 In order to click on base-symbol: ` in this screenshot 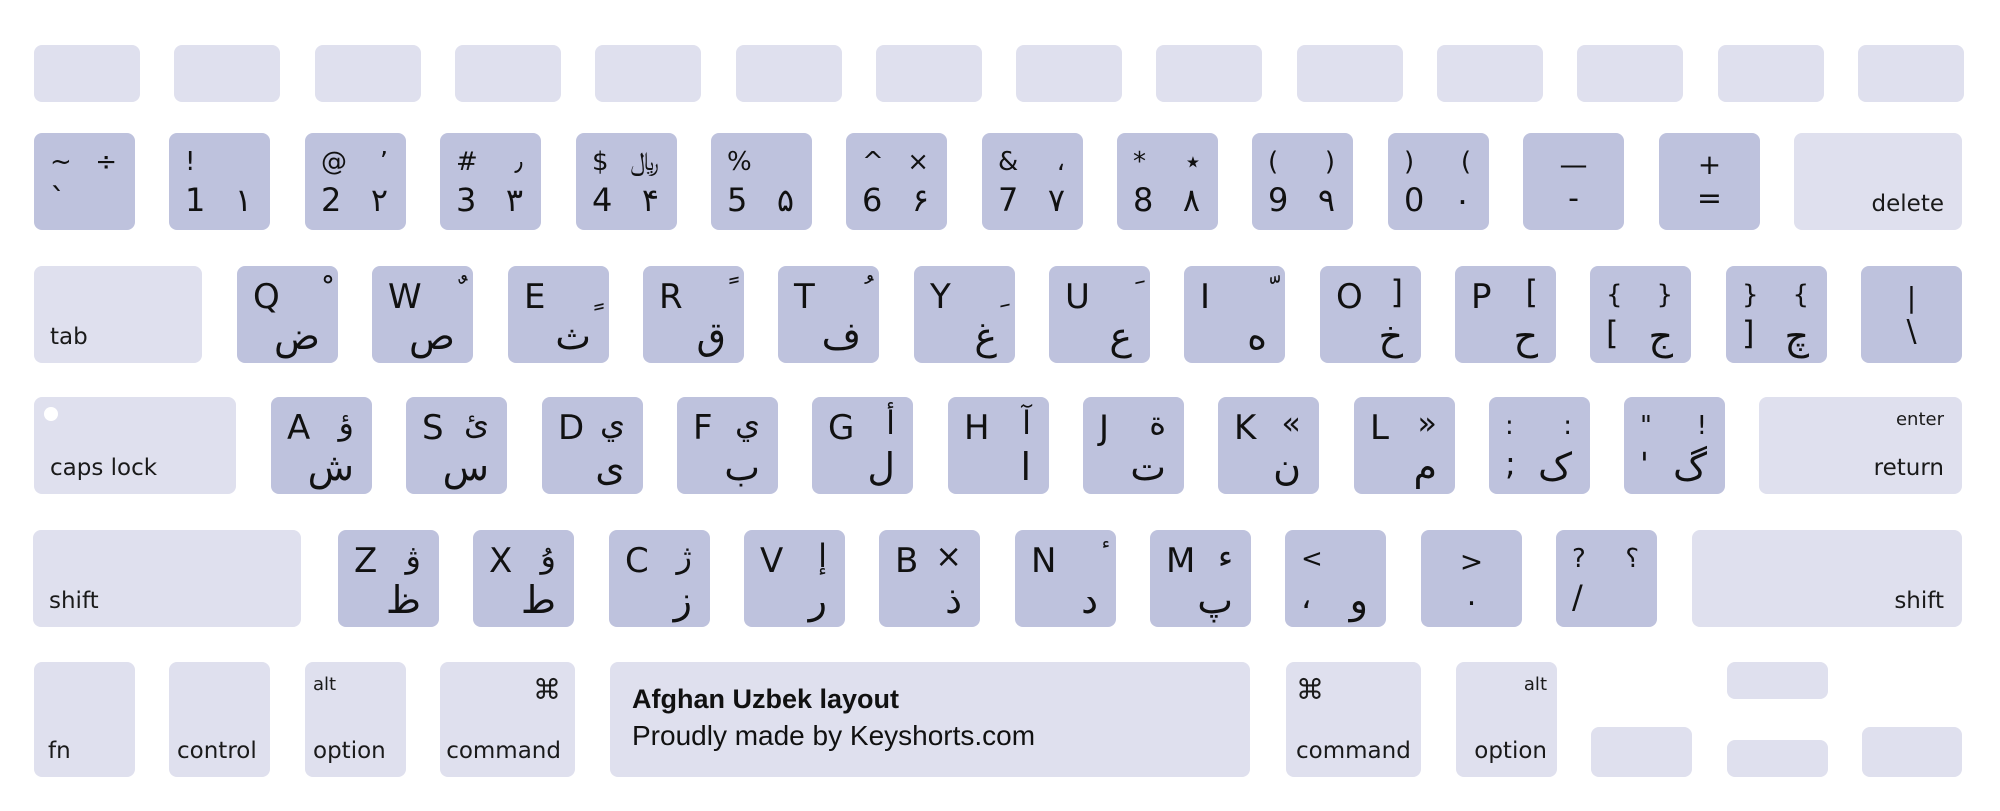, I will do `click(58, 200)`.